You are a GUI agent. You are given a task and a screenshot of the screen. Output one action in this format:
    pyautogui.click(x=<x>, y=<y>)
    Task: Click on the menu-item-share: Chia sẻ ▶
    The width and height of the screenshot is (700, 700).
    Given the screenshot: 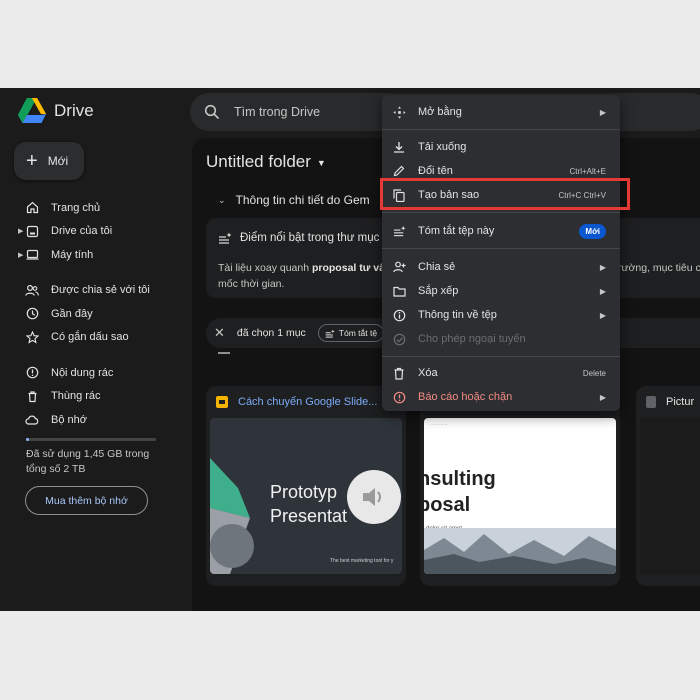 What is the action you would take?
    pyautogui.click(x=501, y=267)
    